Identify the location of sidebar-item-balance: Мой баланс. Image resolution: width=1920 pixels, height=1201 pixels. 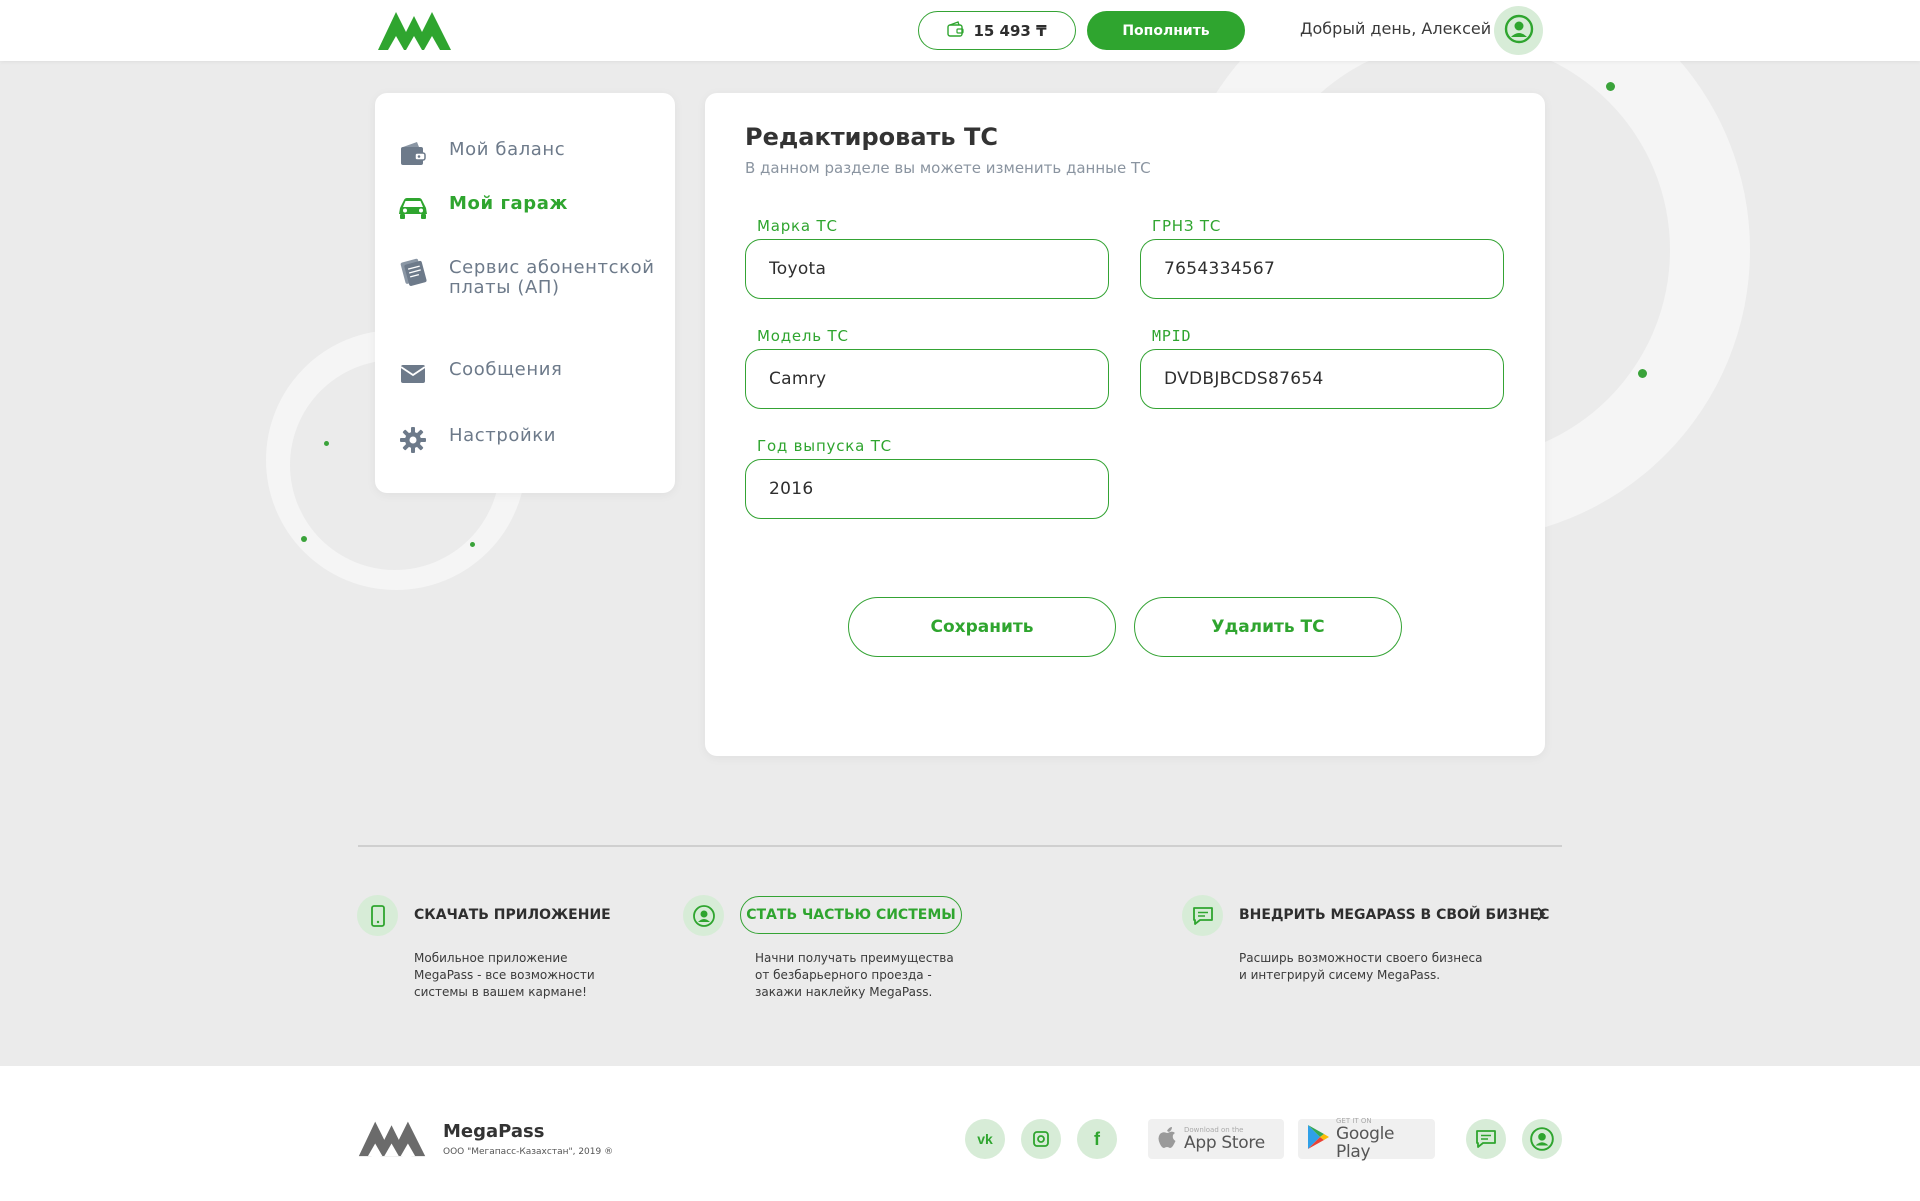
(481, 154).